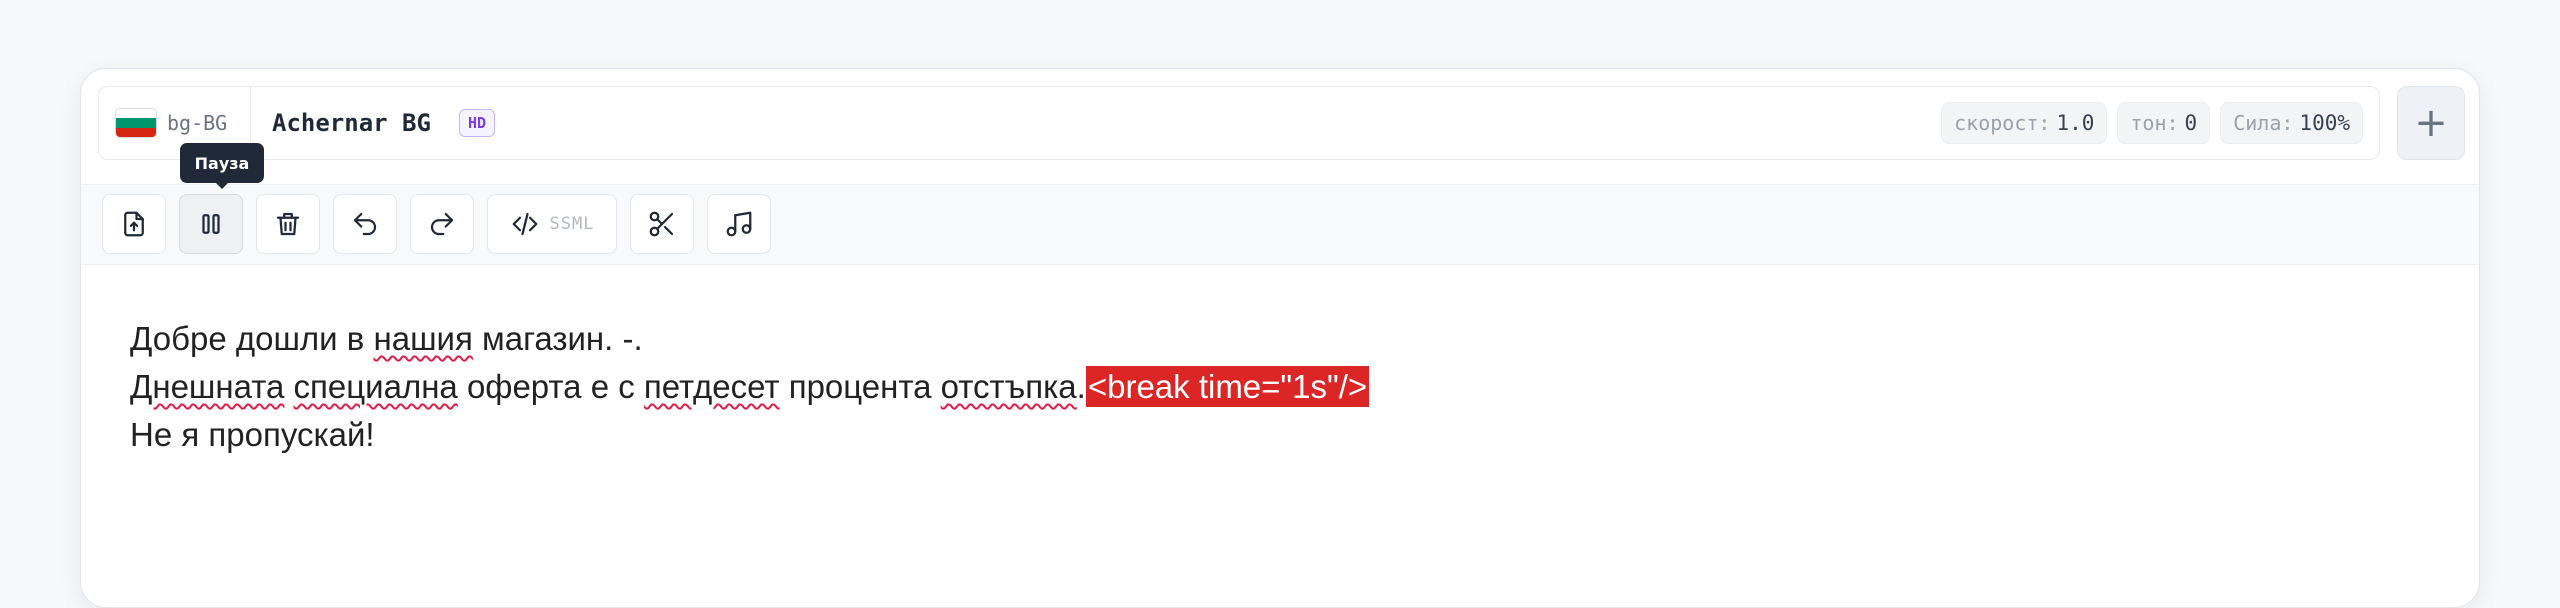  What do you see at coordinates (2075, 123) in the screenshot?
I see `speed-value: 1.0` at bounding box center [2075, 123].